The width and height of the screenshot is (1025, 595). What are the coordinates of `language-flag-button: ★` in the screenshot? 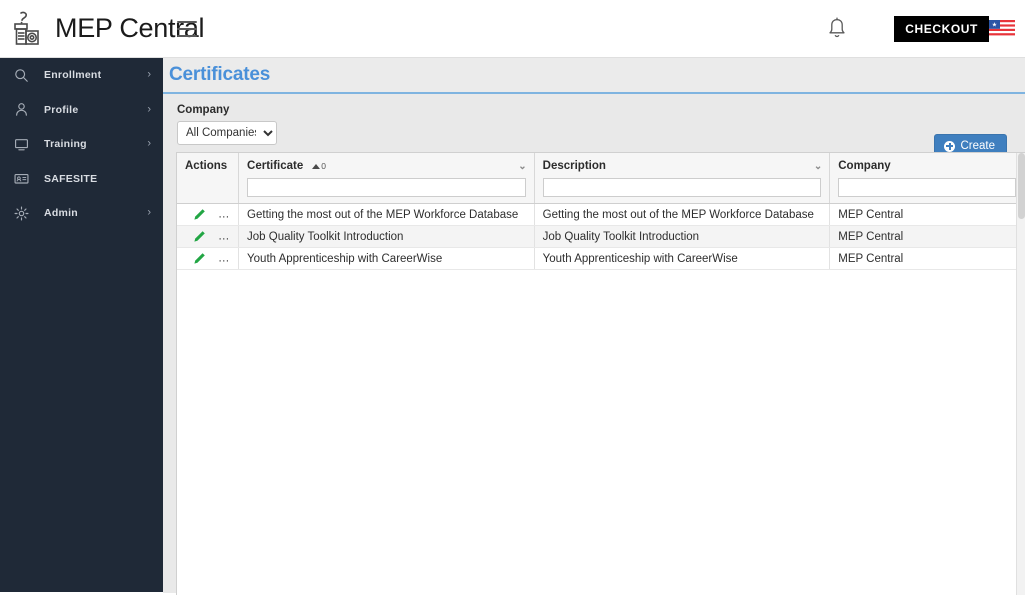 It's located at (1002, 28).